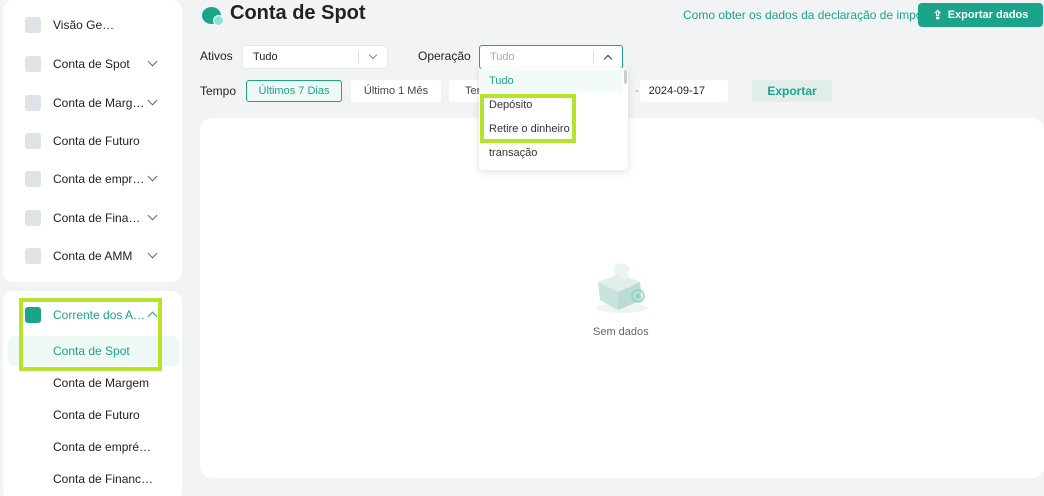  What do you see at coordinates (622, 288) in the screenshot?
I see `empty-box-icon` at bounding box center [622, 288].